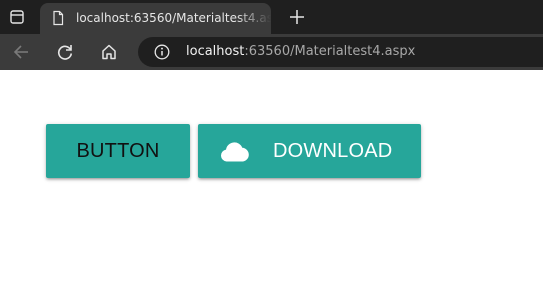 The image size is (543, 293). I want to click on info-icon, so click(162, 52).